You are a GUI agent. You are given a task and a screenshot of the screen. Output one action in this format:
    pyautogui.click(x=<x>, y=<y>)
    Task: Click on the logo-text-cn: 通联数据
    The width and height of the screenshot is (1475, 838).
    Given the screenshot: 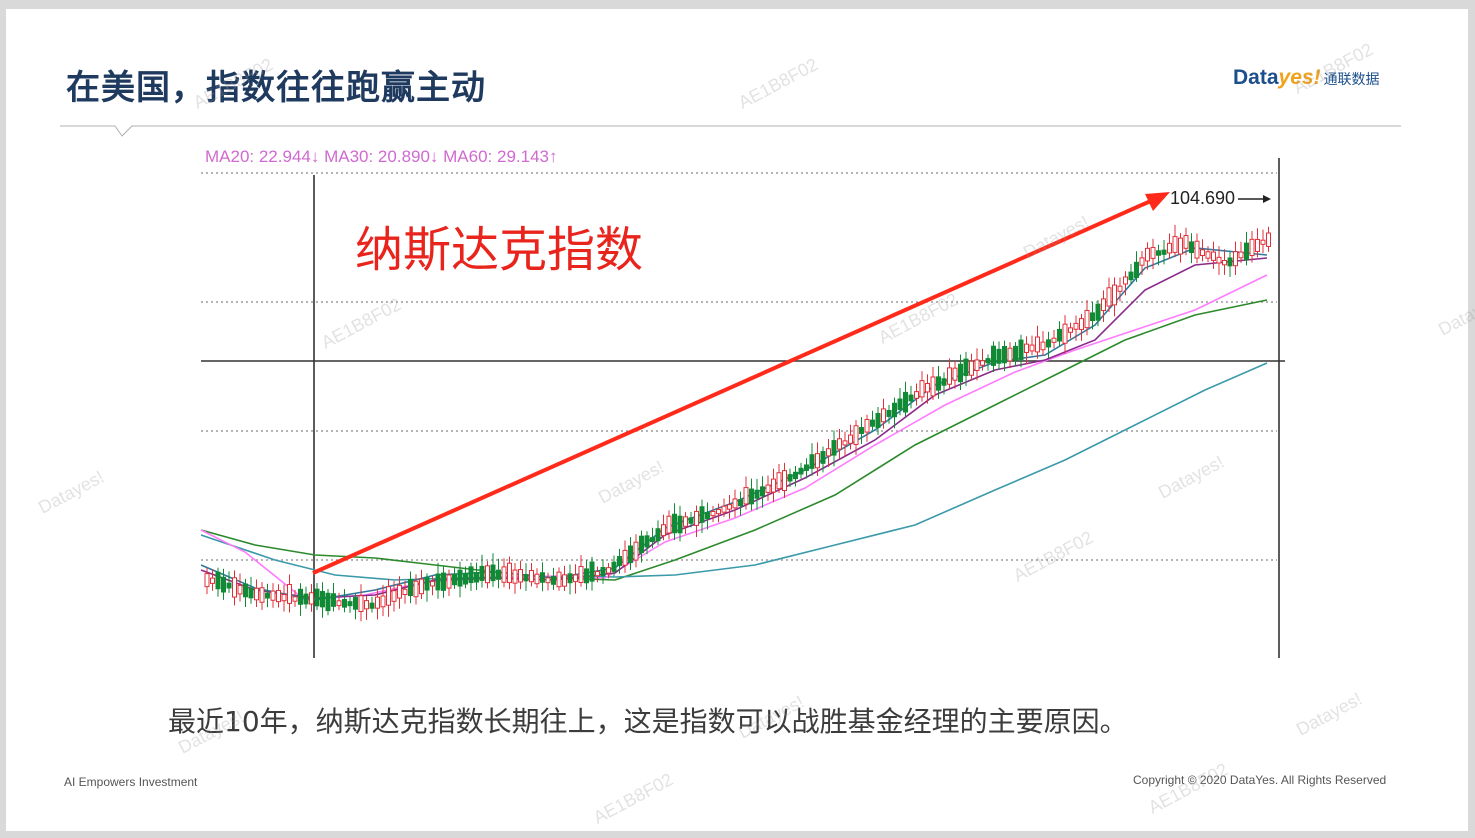 What is the action you would take?
    pyautogui.click(x=1351, y=80)
    